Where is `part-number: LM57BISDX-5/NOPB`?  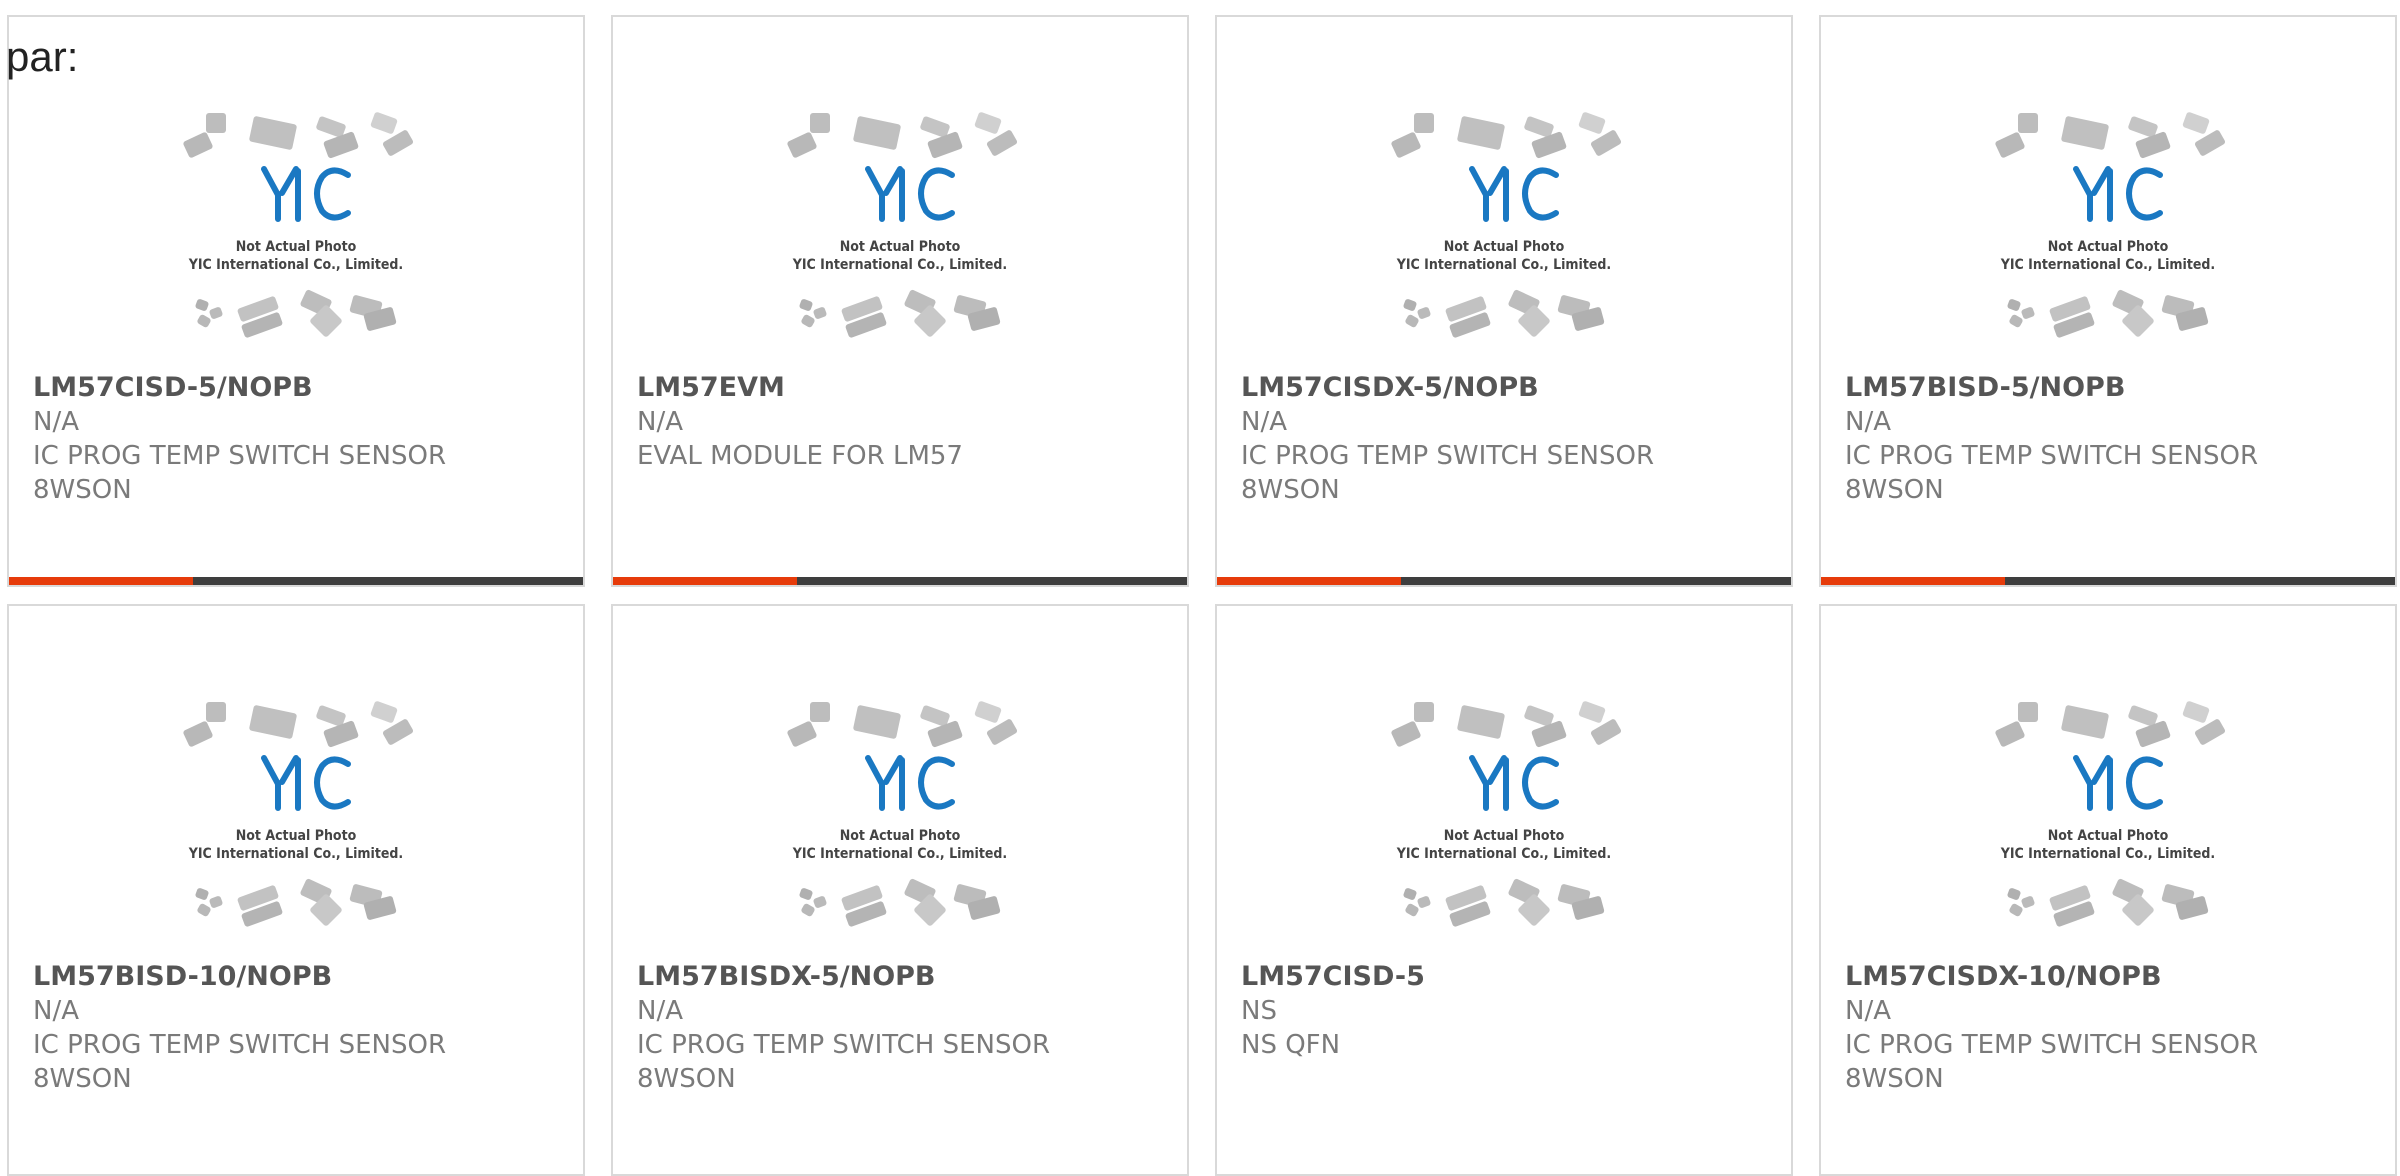
part-number: LM57BISDX-5/NOPB is located at coordinates (902, 977).